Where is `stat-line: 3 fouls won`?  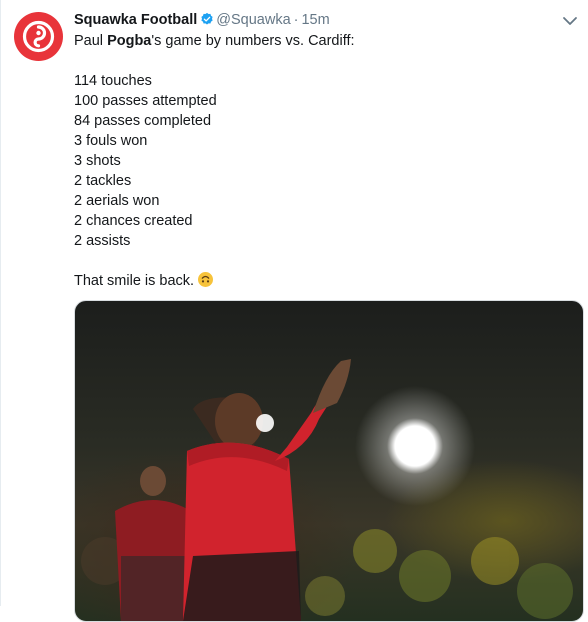
stat-line: 3 fouls won is located at coordinates (111, 141).